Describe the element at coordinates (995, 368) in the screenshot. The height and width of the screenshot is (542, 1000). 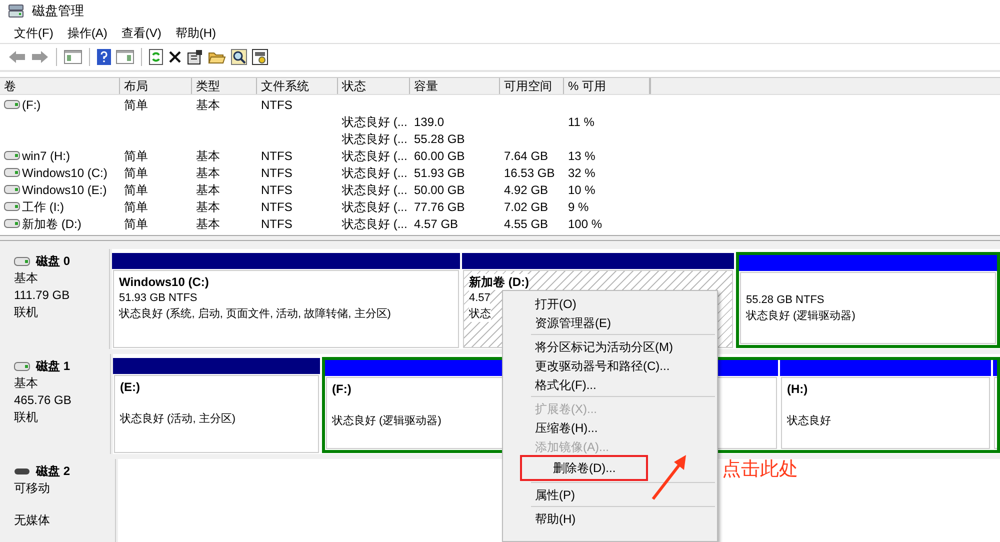
I see `partition-bar` at that location.